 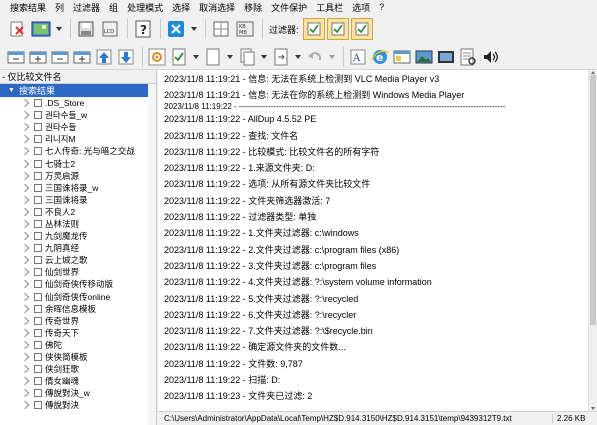 What do you see at coordinates (332, 57) in the screenshot?
I see `undo-dropdown` at bounding box center [332, 57].